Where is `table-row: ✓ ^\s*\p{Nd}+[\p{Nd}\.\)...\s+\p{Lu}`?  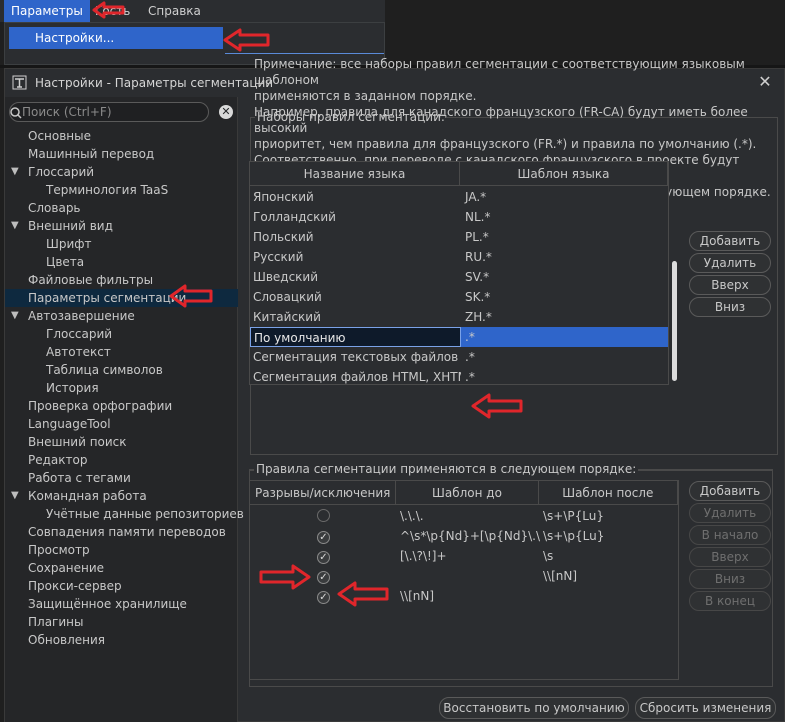
table-row: ✓ ^\s*\p{Nd}+[\p{Nd}\.\)...\s+\p{Lu} is located at coordinates (464, 536).